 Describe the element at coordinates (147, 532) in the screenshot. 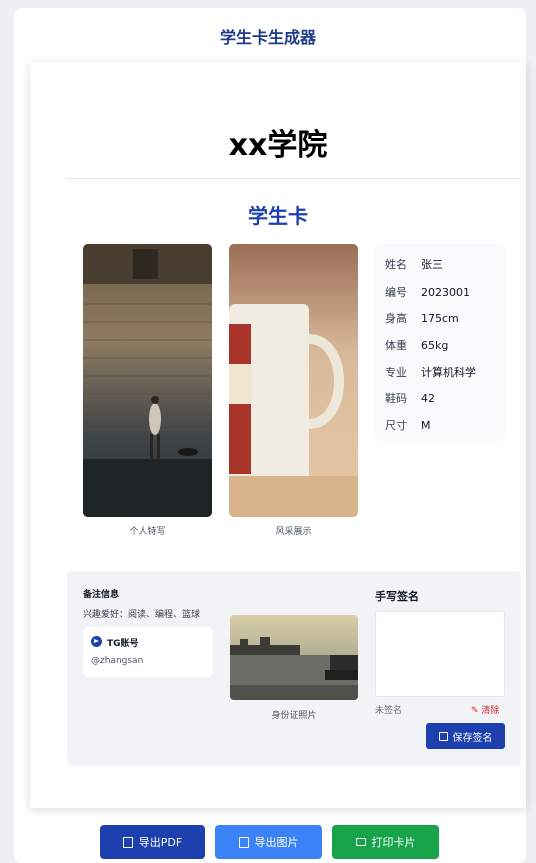

I see `portrait-caption: 个人特写` at that location.